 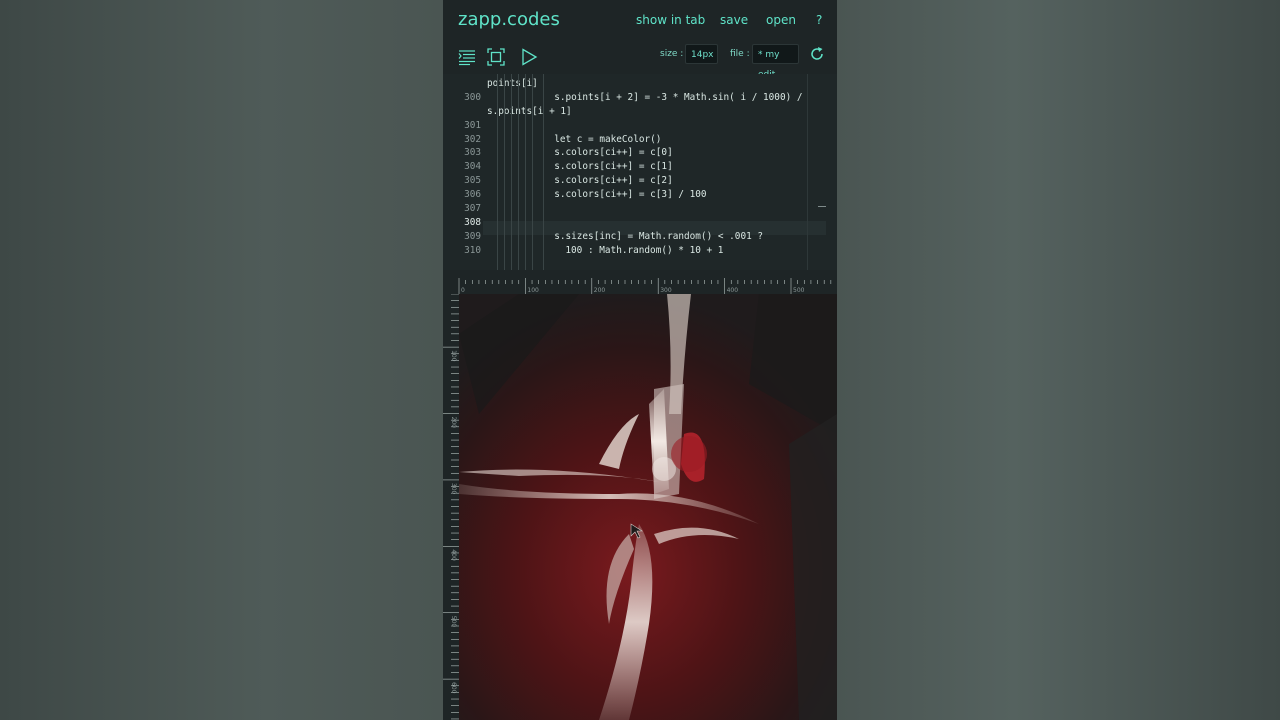 What do you see at coordinates (472, 250) in the screenshot?
I see `line-number: 310` at bounding box center [472, 250].